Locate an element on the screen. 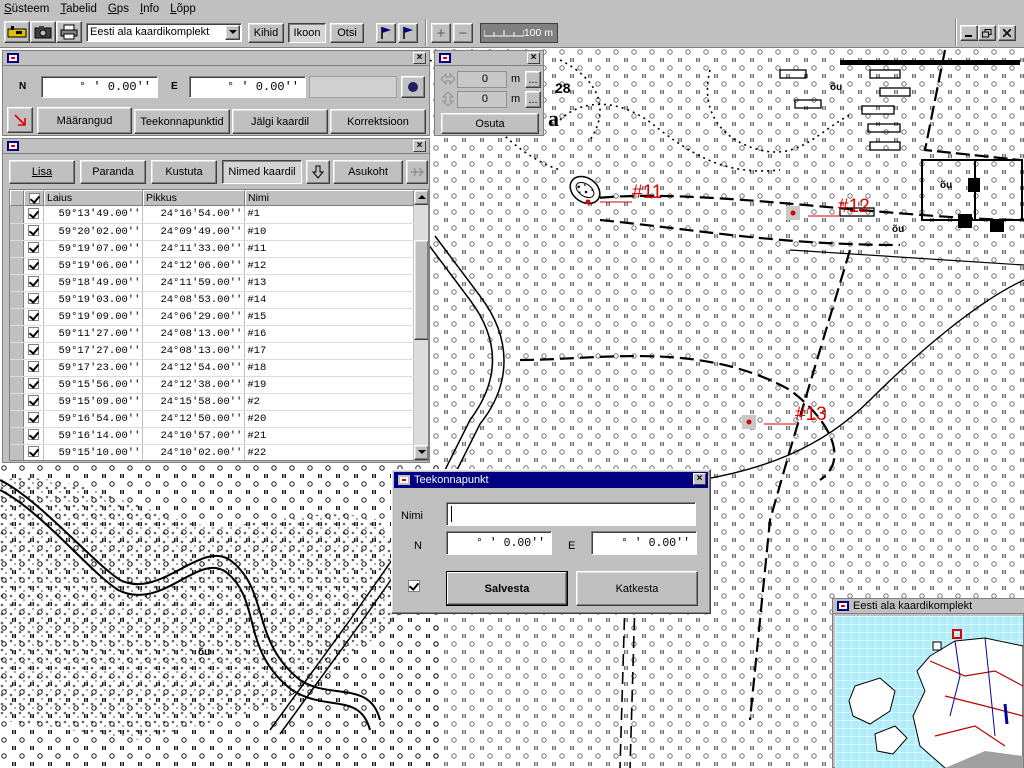  table-row: 59°15'09.00'' 24°15'58.00'' #2 is located at coordinates (212, 402).